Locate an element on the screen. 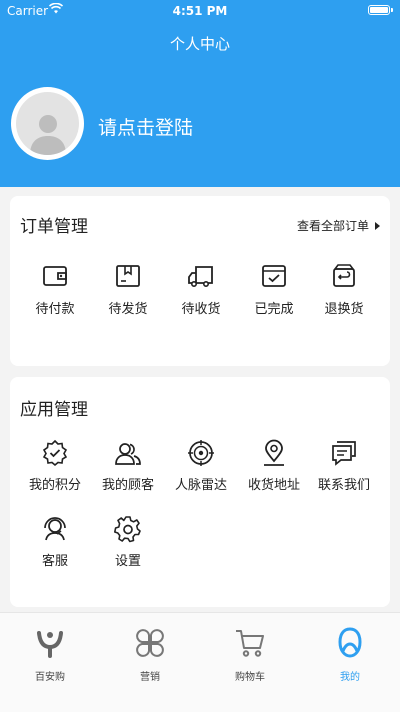 The height and width of the screenshot is (712, 400). app-customer-service-label: 客服 is located at coordinates (54, 561).